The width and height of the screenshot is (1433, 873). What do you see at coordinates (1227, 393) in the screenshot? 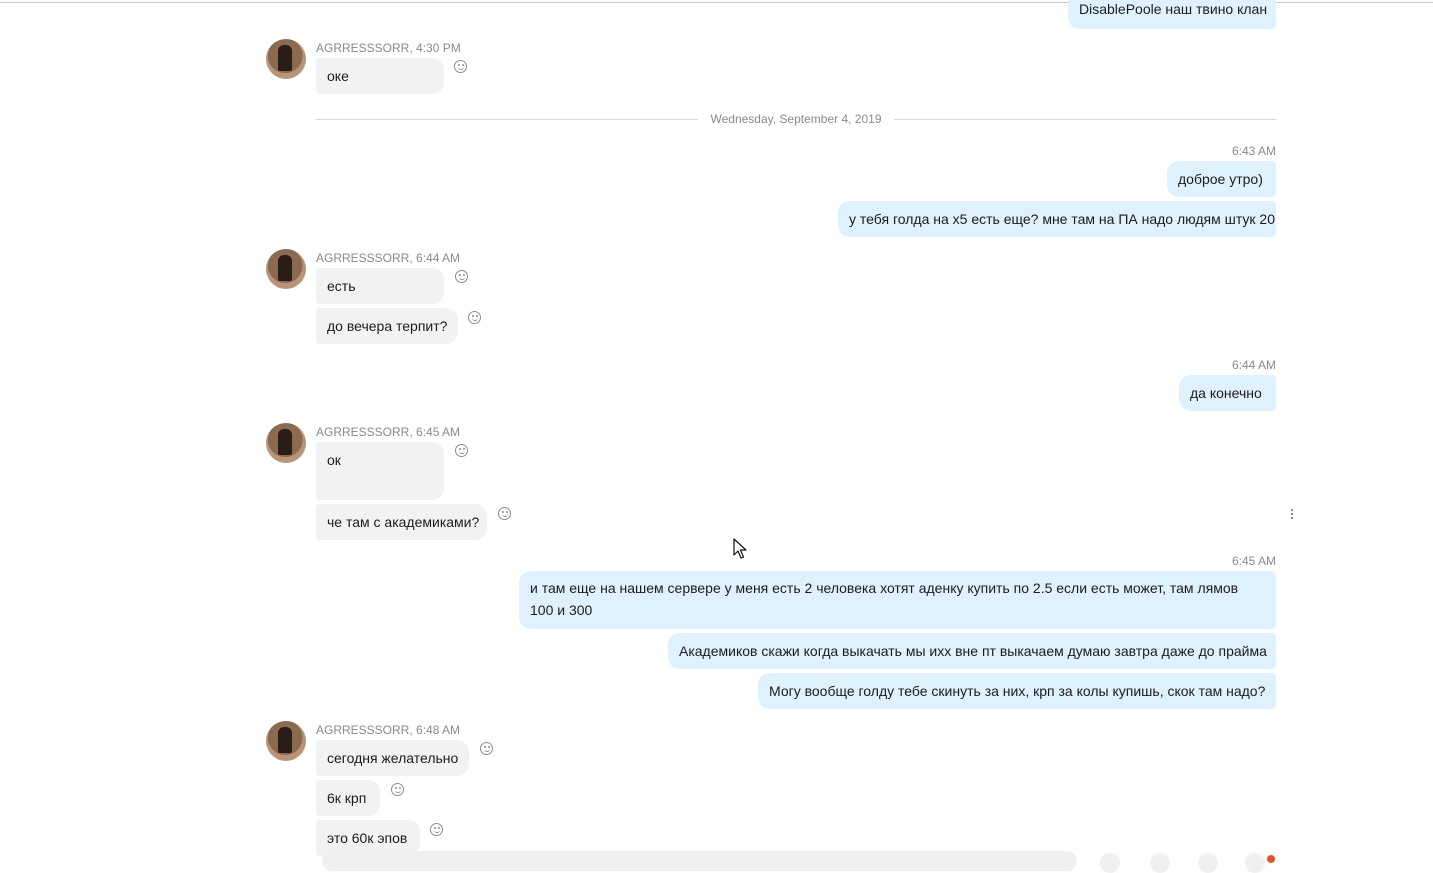
I see `outgoing-message: да конечно` at bounding box center [1227, 393].